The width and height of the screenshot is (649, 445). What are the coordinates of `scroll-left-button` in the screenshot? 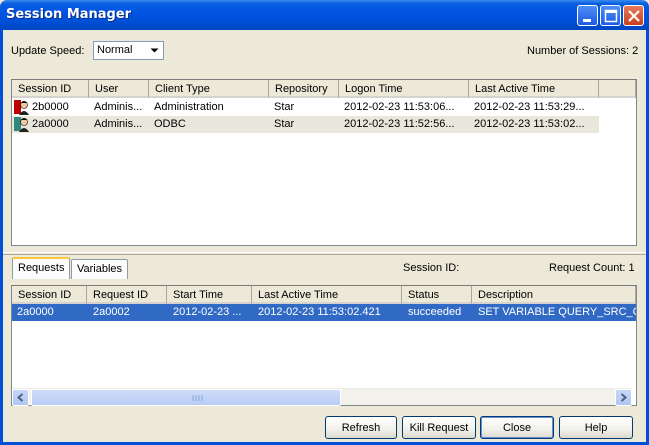 It's located at (20, 397).